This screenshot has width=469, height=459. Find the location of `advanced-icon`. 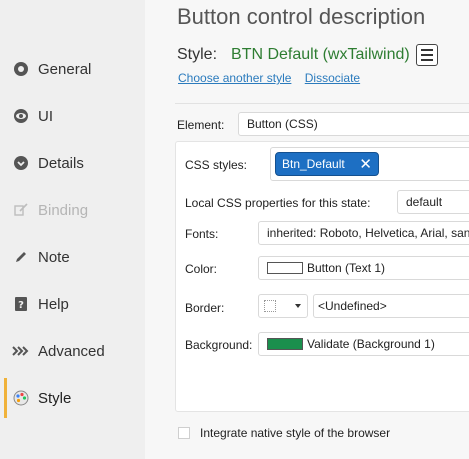

advanced-icon is located at coordinates (21, 351).